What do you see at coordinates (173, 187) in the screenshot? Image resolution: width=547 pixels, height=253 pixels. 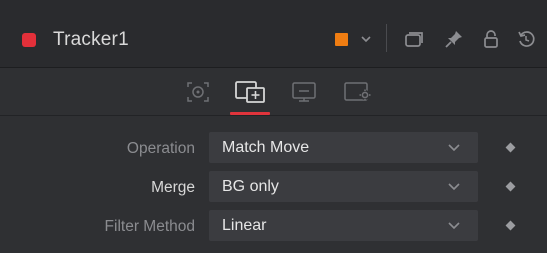 I see `merge-label: Merge` at bounding box center [173, 187].